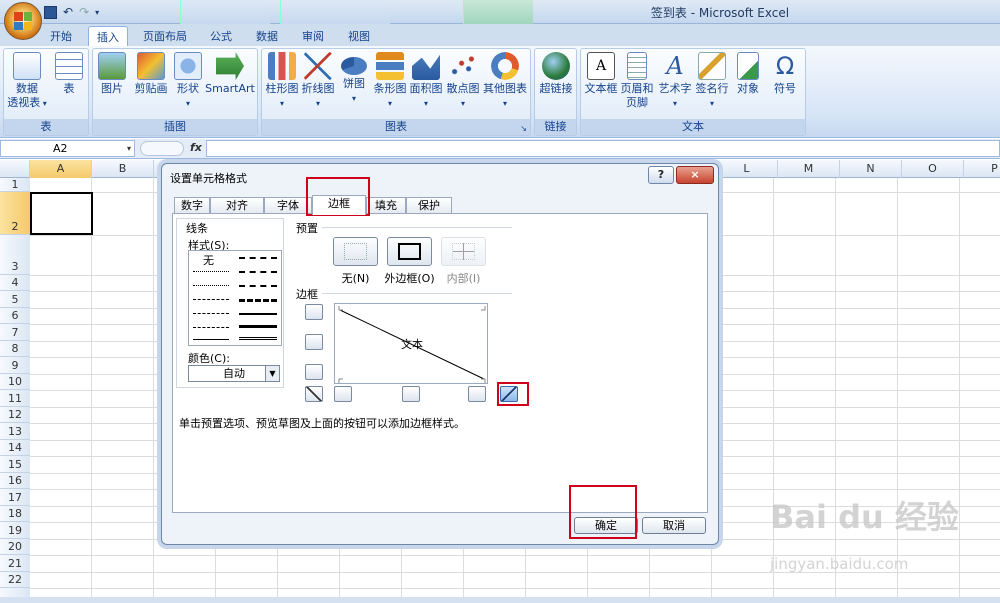  What do you see at coordinates (234, 373) in the screenshot?
I see `color-select: 自动 ▼` at bounding box center [234, 373].